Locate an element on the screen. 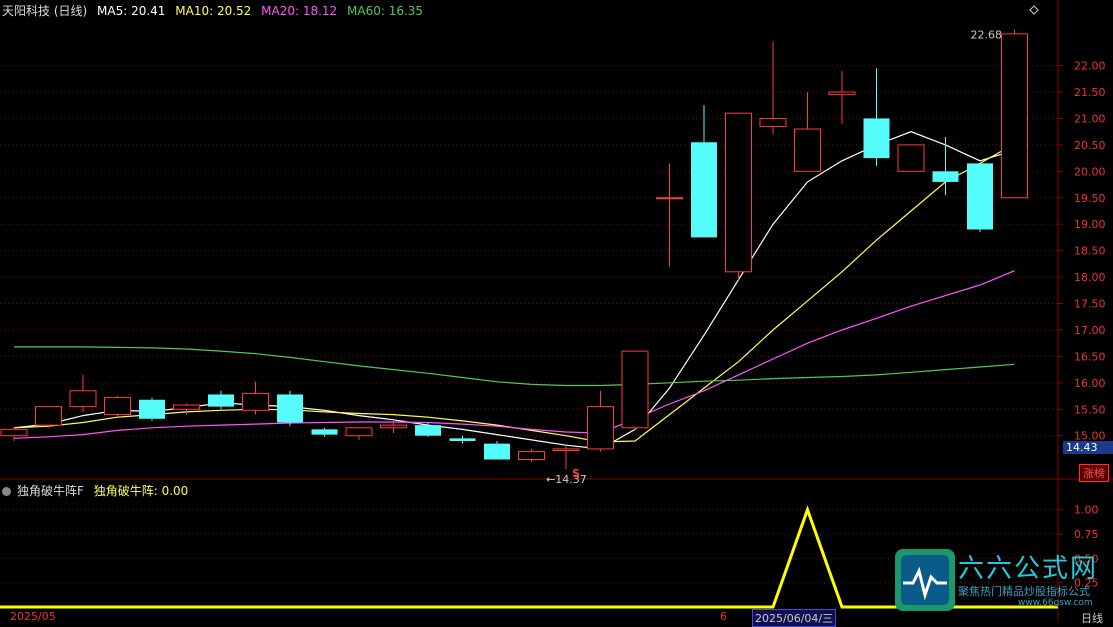  diamond-icon is located at coordinates (1034, 10).